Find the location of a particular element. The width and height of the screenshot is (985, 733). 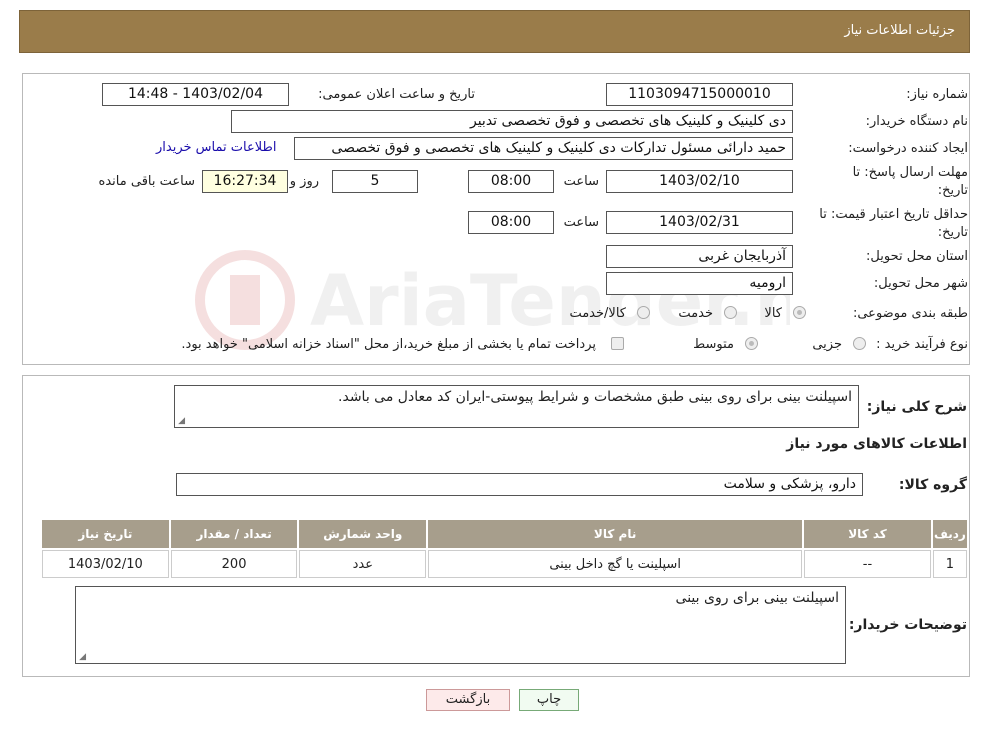

announce-field: 1403/02/04 - 14:48 is located at coordinates (195, 94).